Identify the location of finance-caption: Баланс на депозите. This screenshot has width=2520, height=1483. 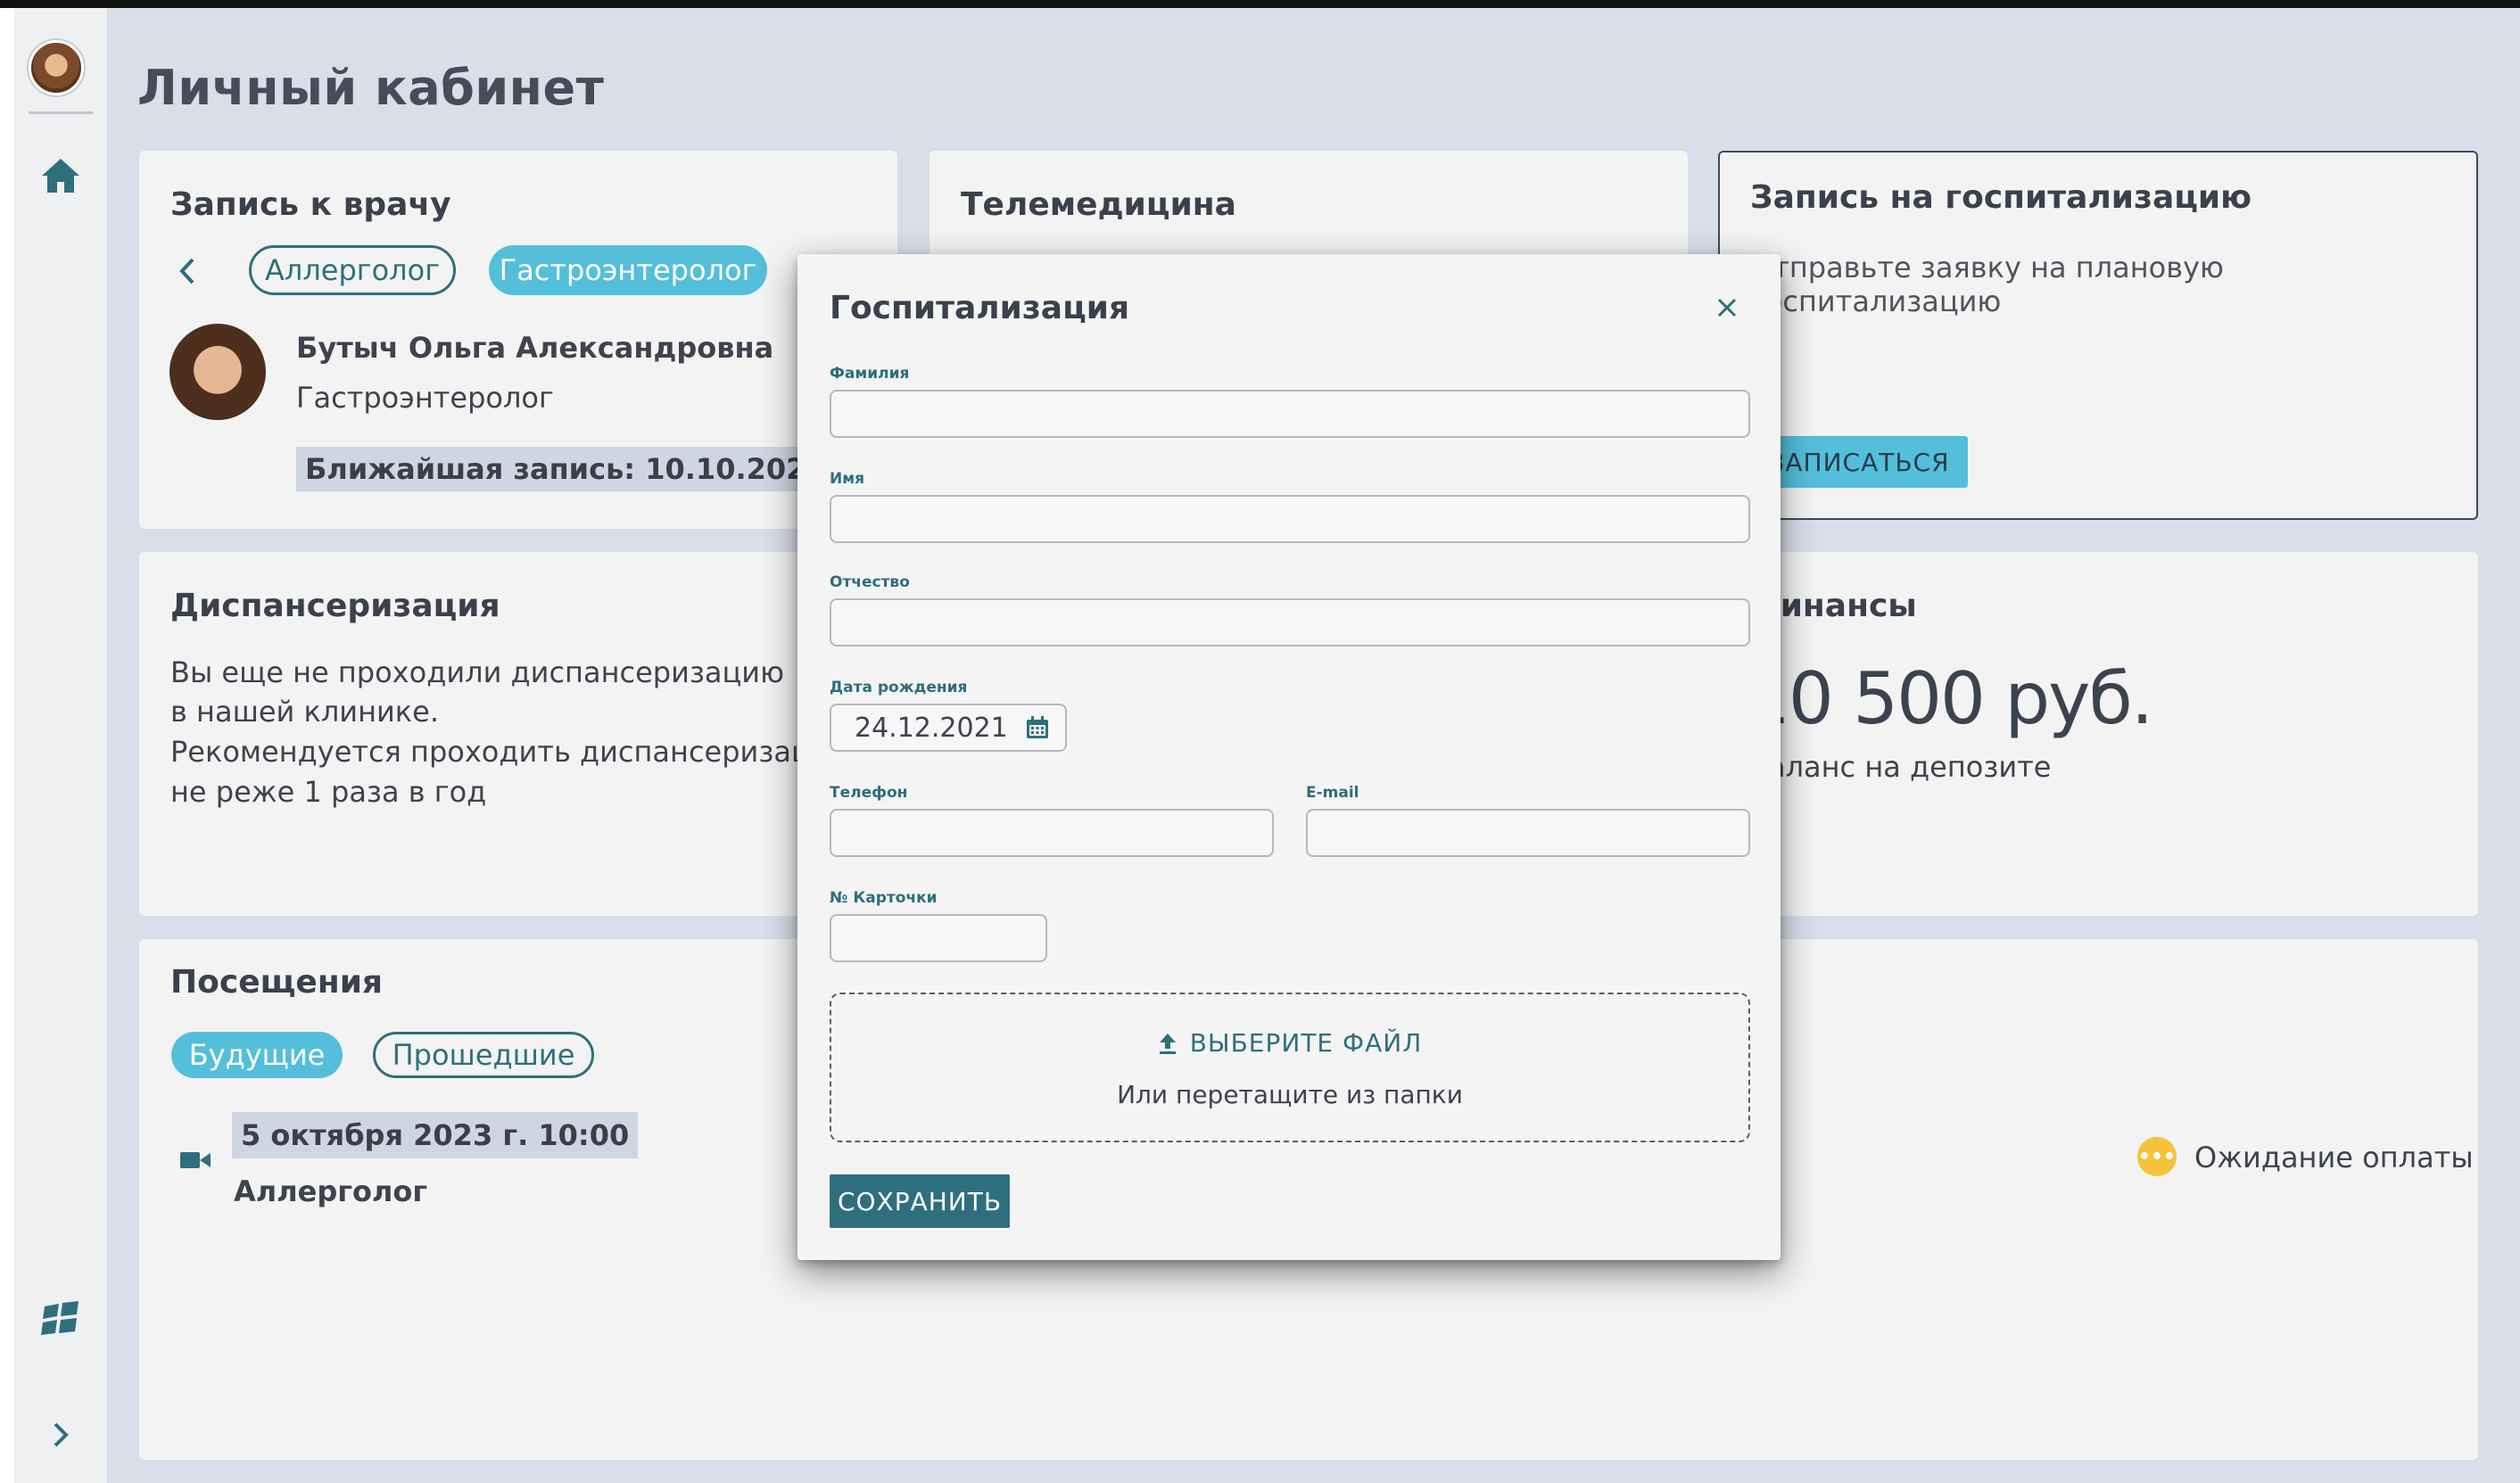
(1900, 767).